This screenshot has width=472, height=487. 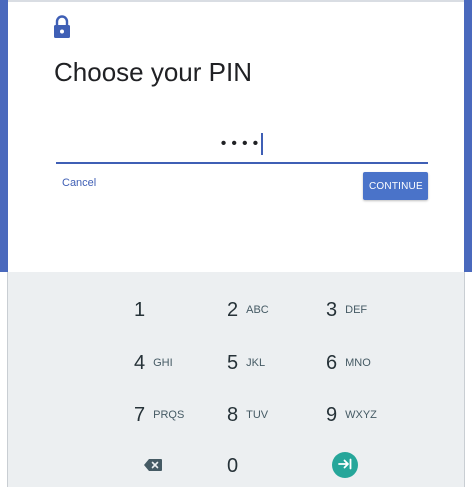 I want to click on key-5: 5 JKL, so click(x=267, y=363).